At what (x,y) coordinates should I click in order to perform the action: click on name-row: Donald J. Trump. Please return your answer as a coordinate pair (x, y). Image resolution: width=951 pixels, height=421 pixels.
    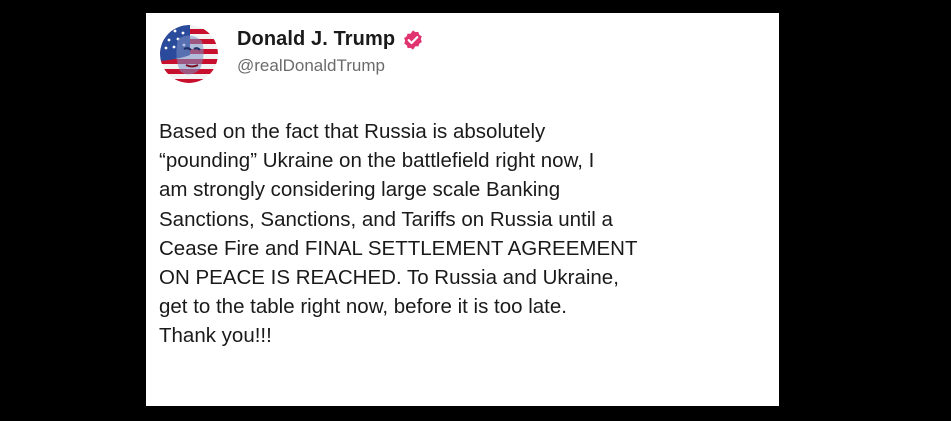
    Looking at the image, I should click on (330, 39).